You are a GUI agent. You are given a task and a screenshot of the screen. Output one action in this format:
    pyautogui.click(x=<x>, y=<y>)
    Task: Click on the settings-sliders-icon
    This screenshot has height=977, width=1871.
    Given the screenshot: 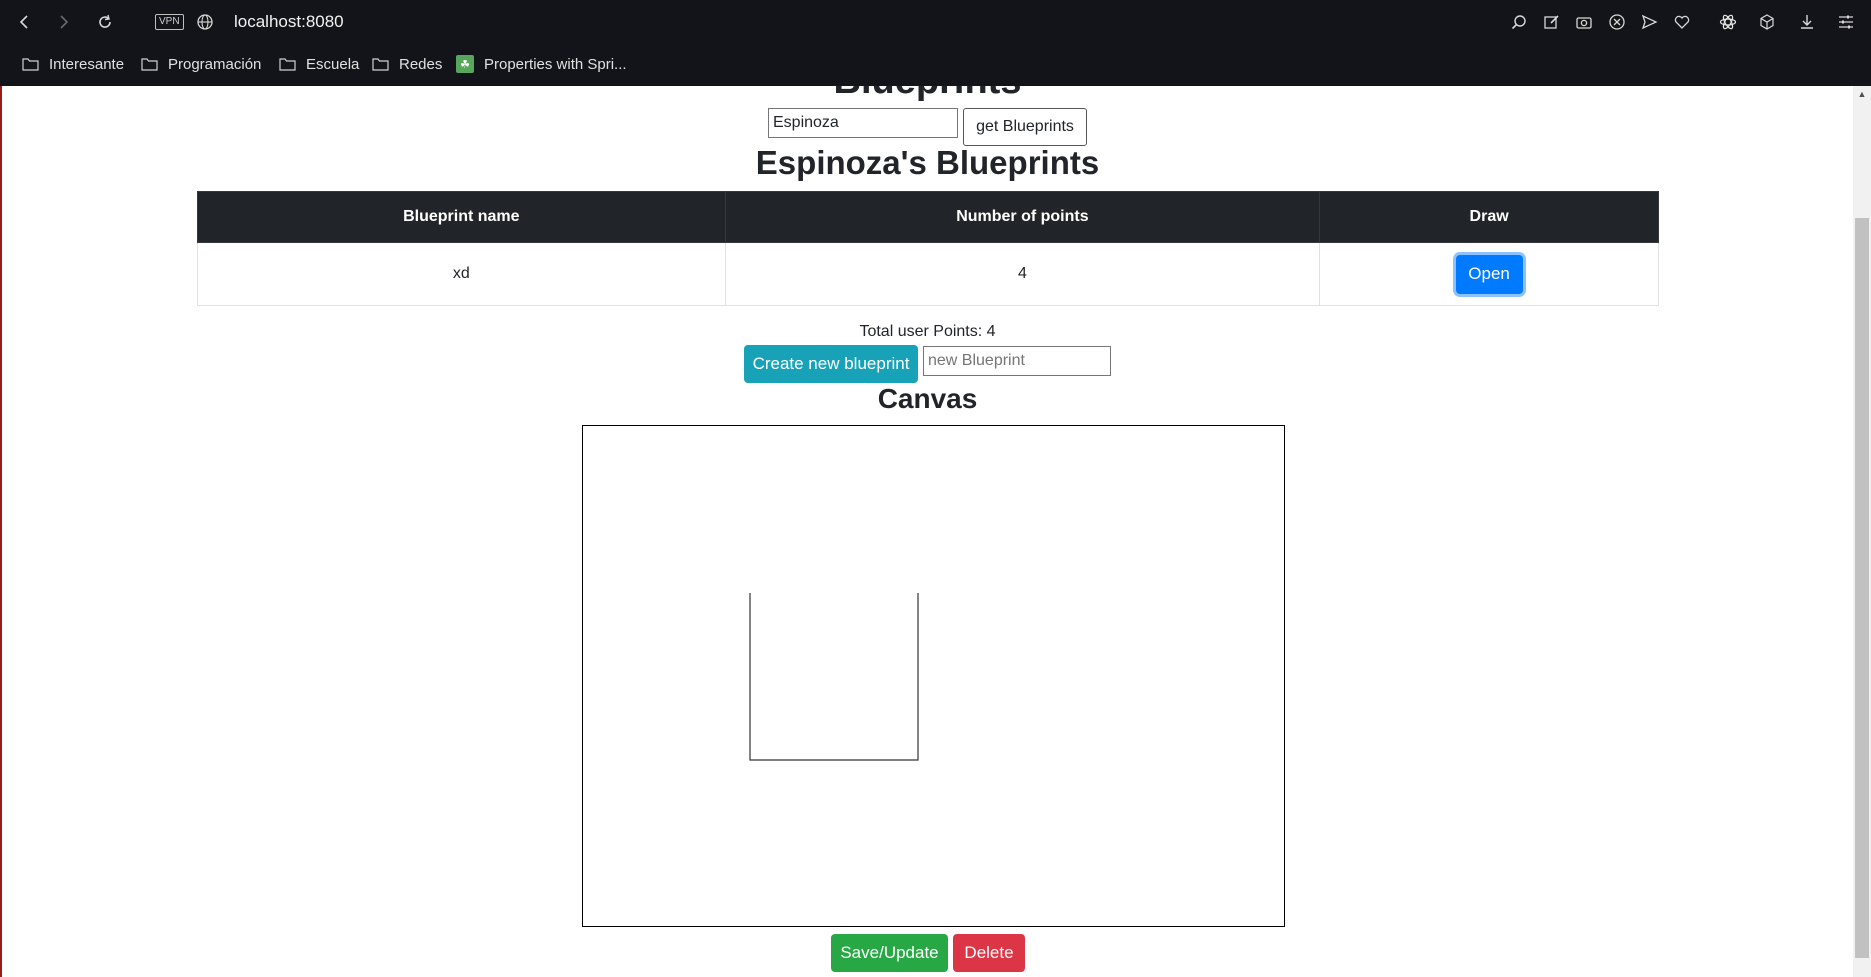 What is the action you would take?
    pyautogui.click(x=1846, y=22)
    